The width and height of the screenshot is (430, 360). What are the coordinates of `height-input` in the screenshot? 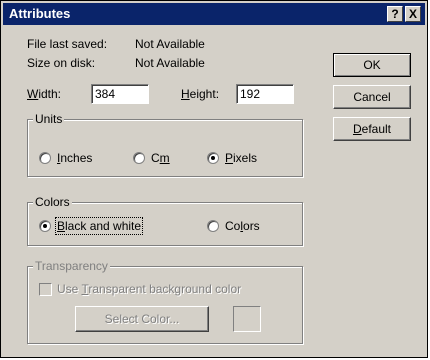 It's located at (265, 94).